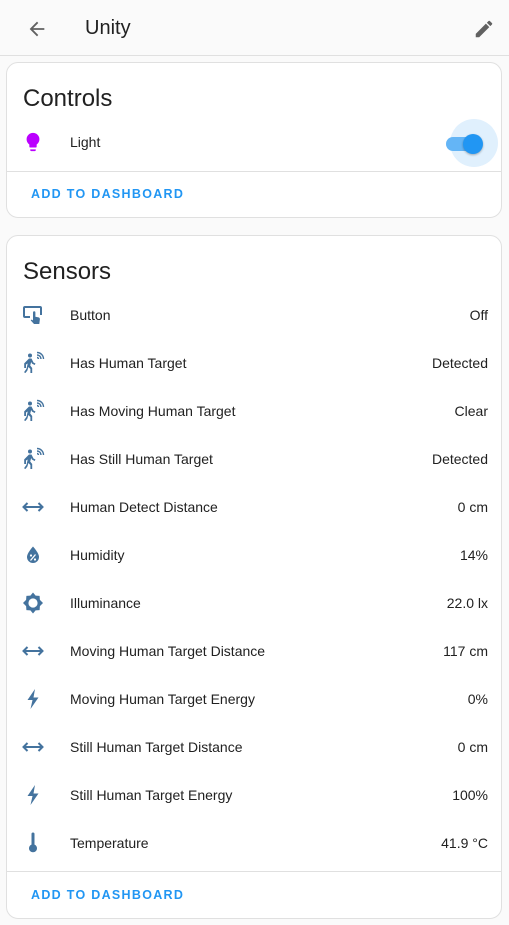  What do you see at coordinates (105, 603) in the screenshot?
I see `sensor-label: Illuminance` at bounding box center [105, 603].